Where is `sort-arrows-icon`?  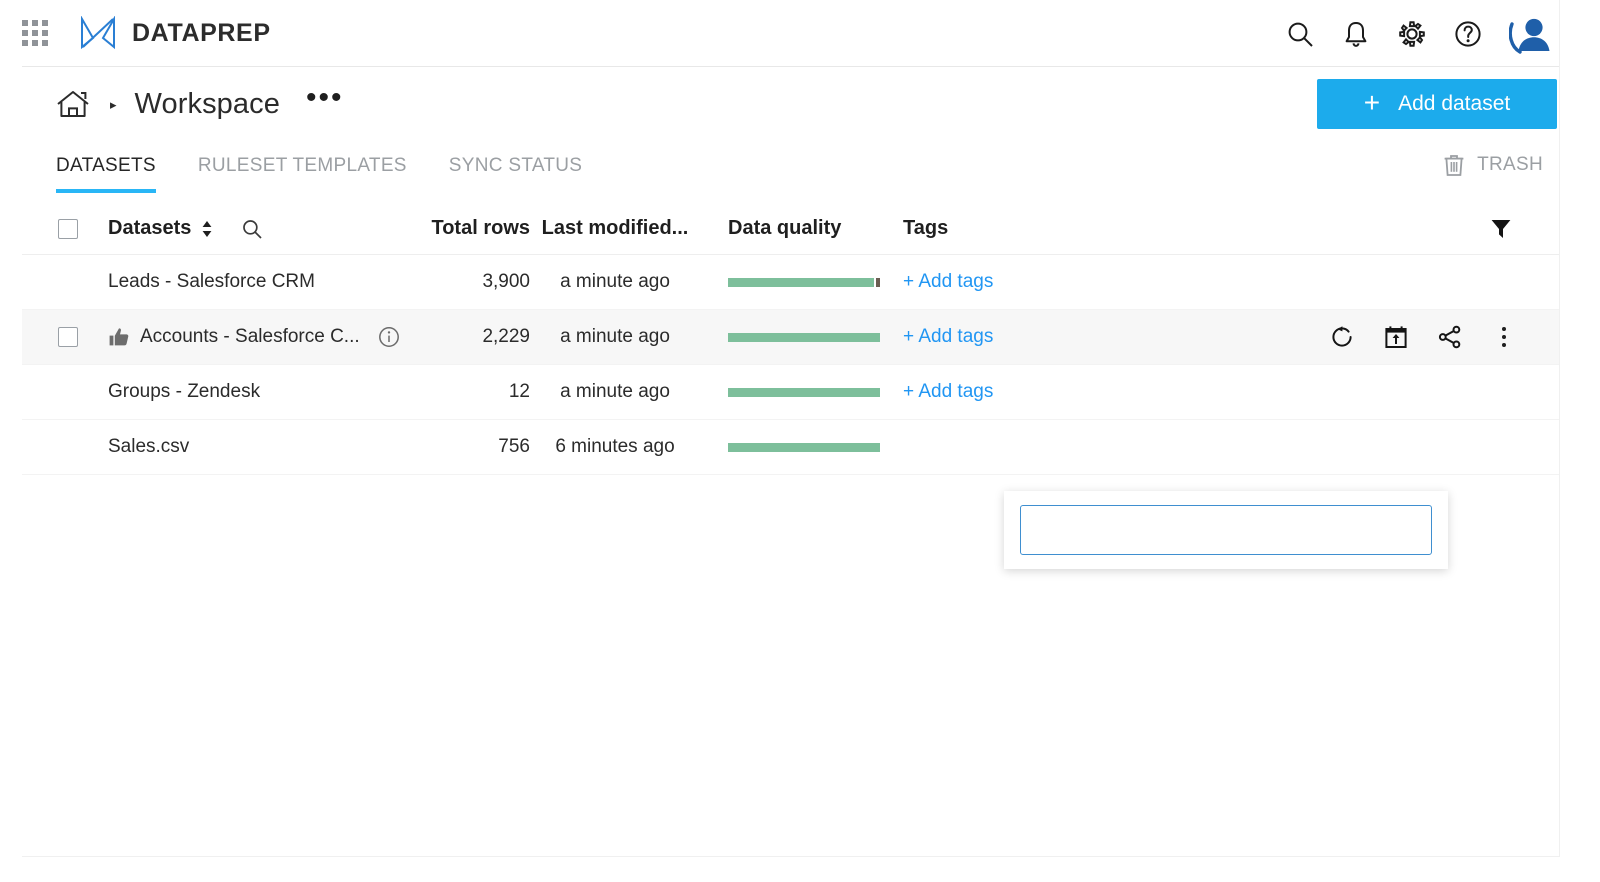 sort-arrows-icon is located at coordinates (207, 229).